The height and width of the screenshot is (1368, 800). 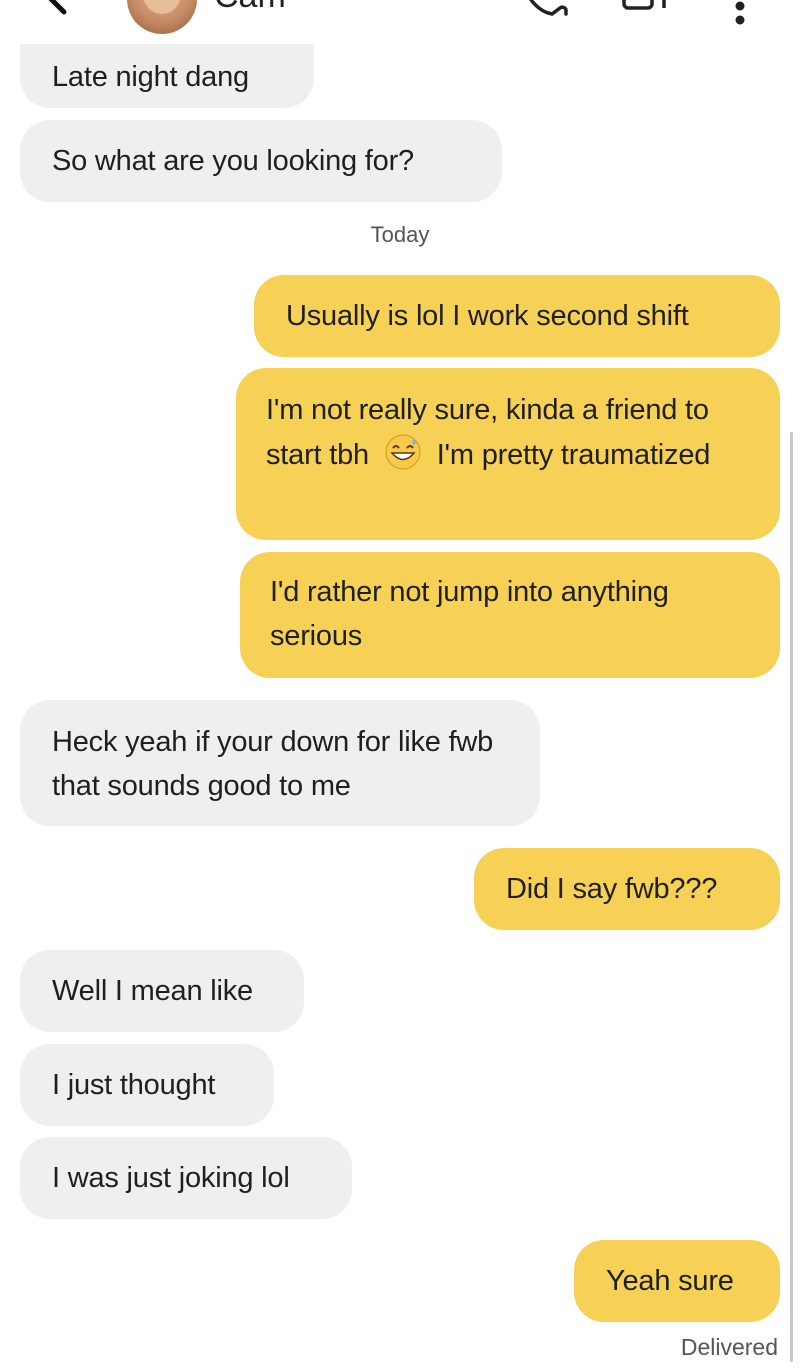 I want to click on message-text: I'm pretty traumatized, so click(x=573, y=455).